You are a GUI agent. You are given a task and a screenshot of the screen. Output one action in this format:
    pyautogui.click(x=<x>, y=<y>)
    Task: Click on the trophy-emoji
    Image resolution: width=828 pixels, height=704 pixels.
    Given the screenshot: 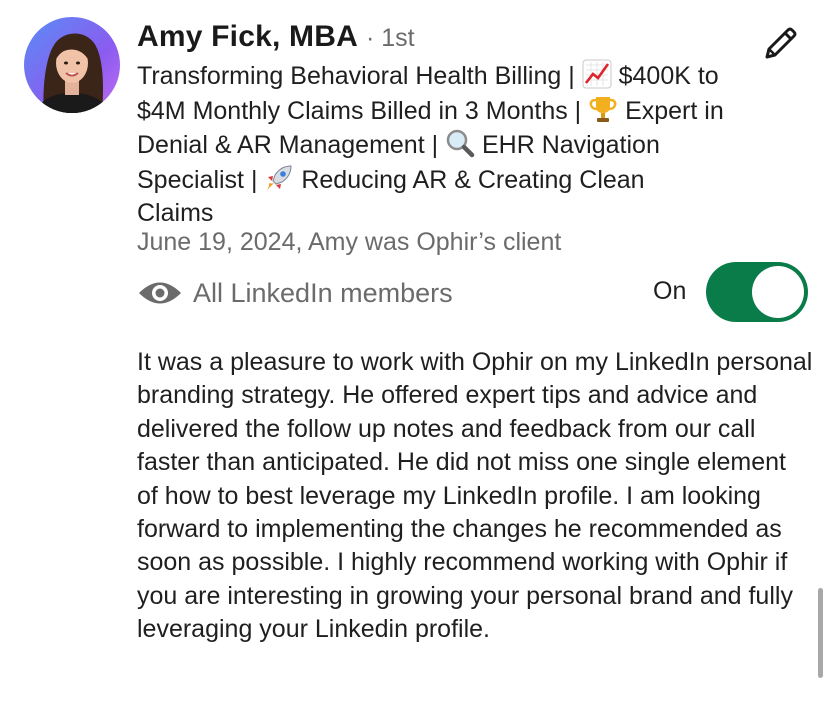 What is the action you would take?
    pyautogui.click(x=603, y=109)
    